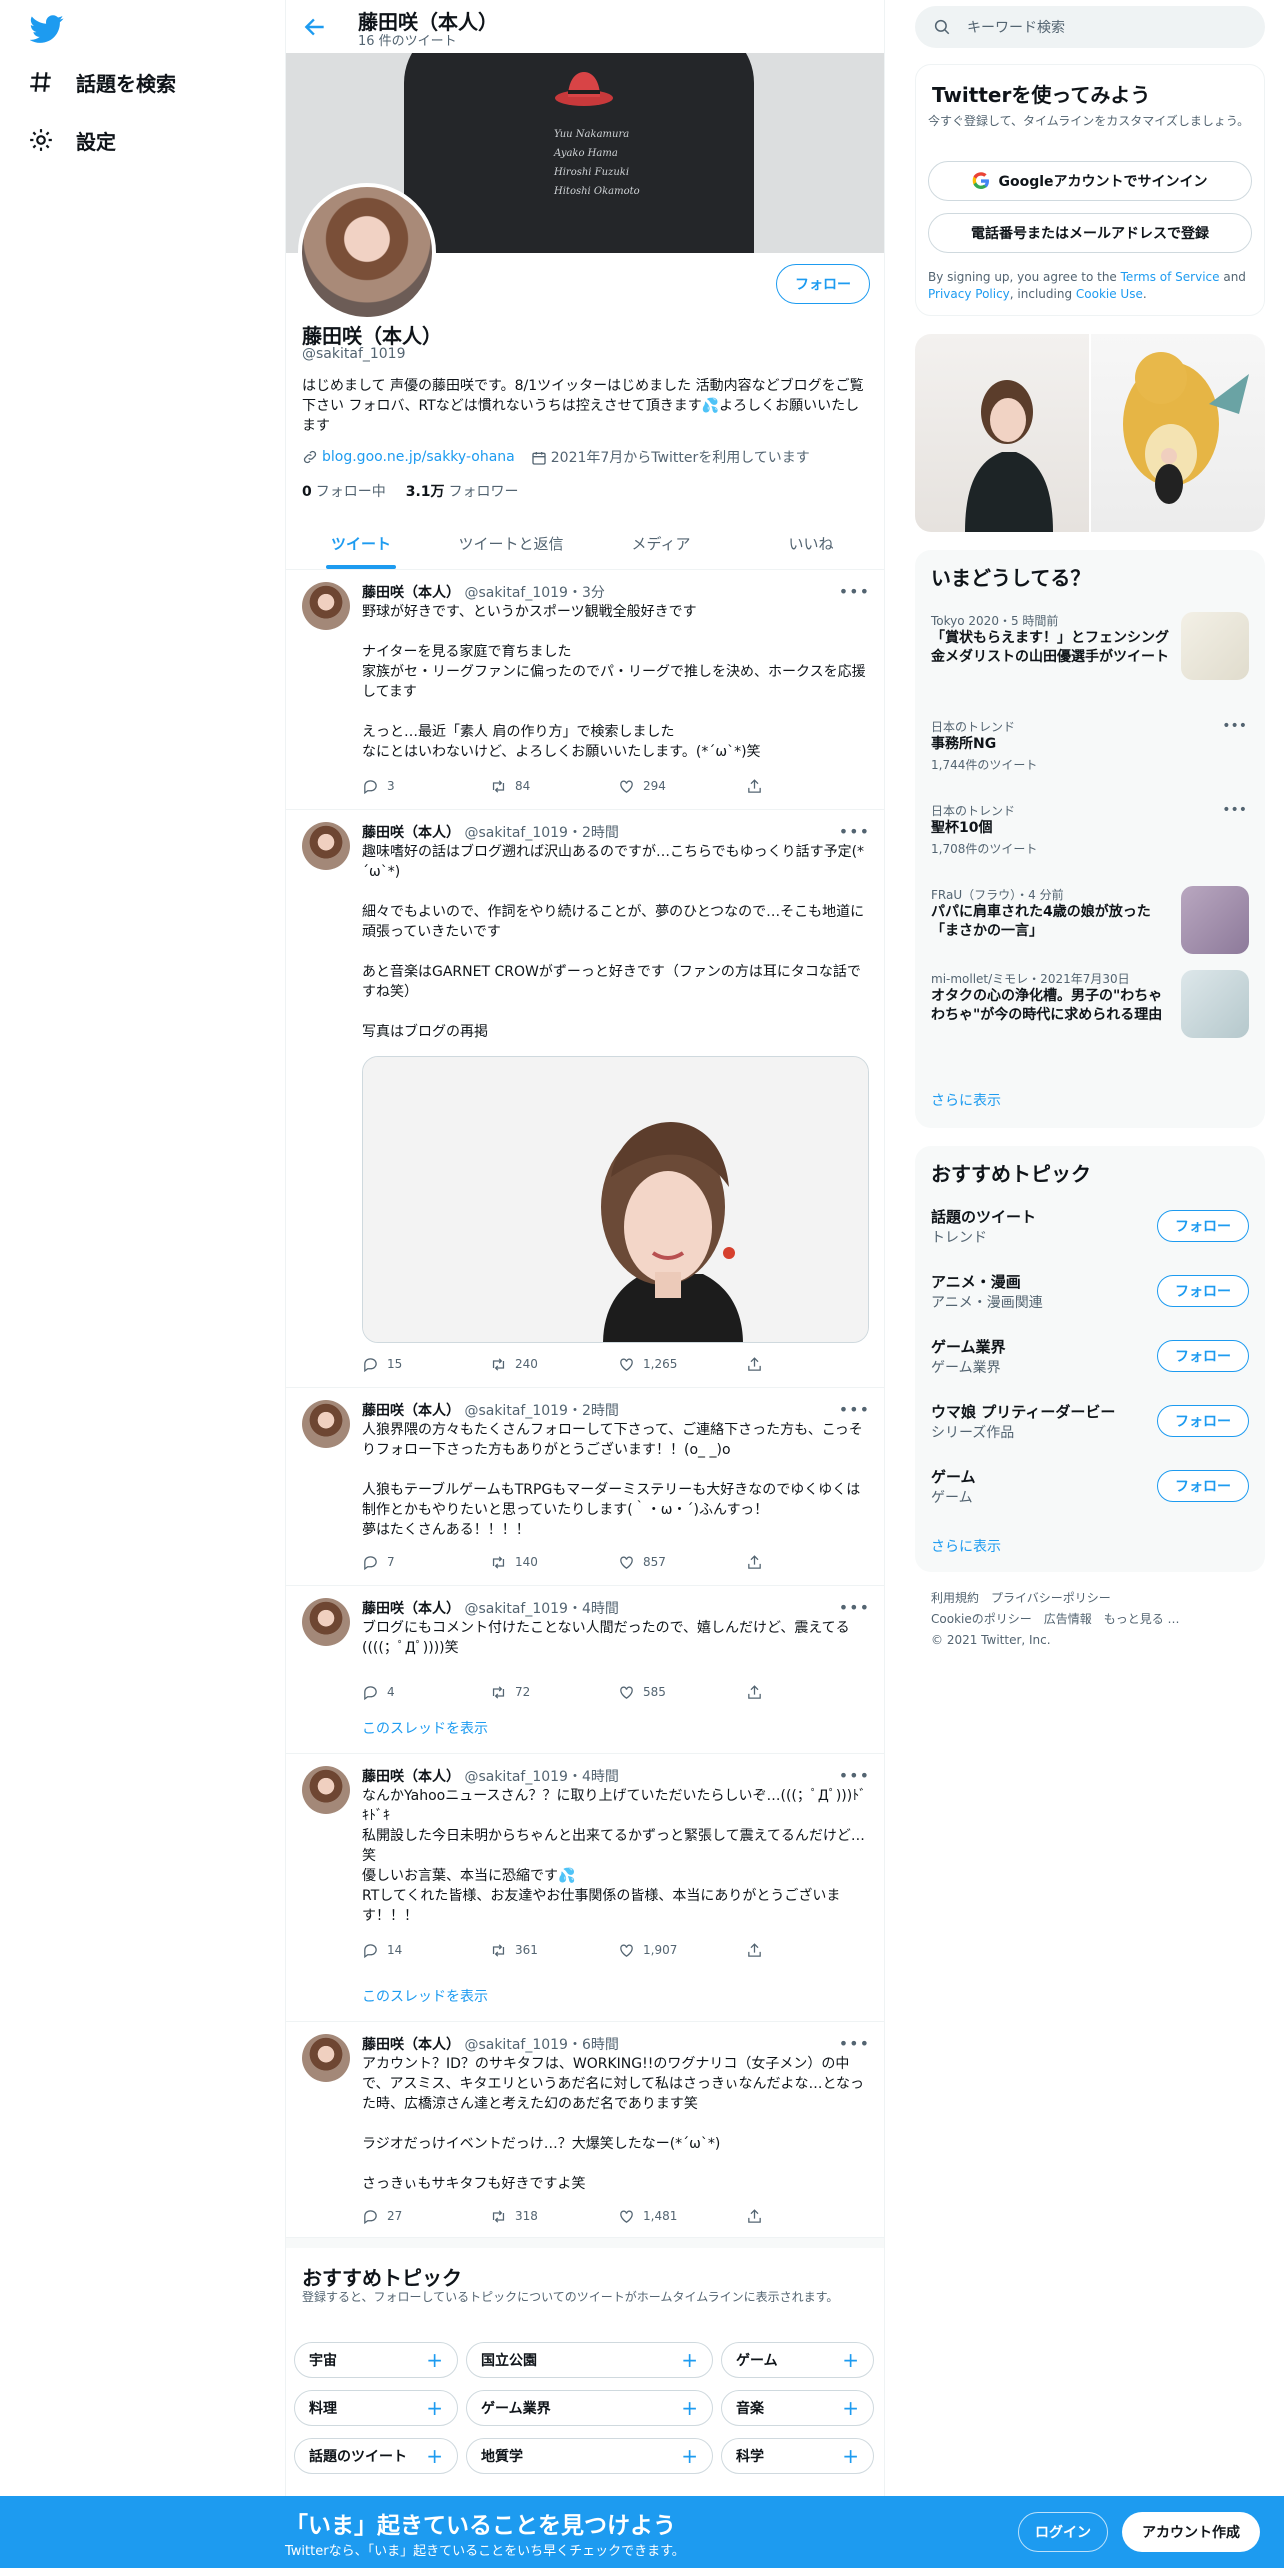 The height and width of the screenshot is (2568, 1284). I want to click on like-action: 1,481, so click(682, 2216).